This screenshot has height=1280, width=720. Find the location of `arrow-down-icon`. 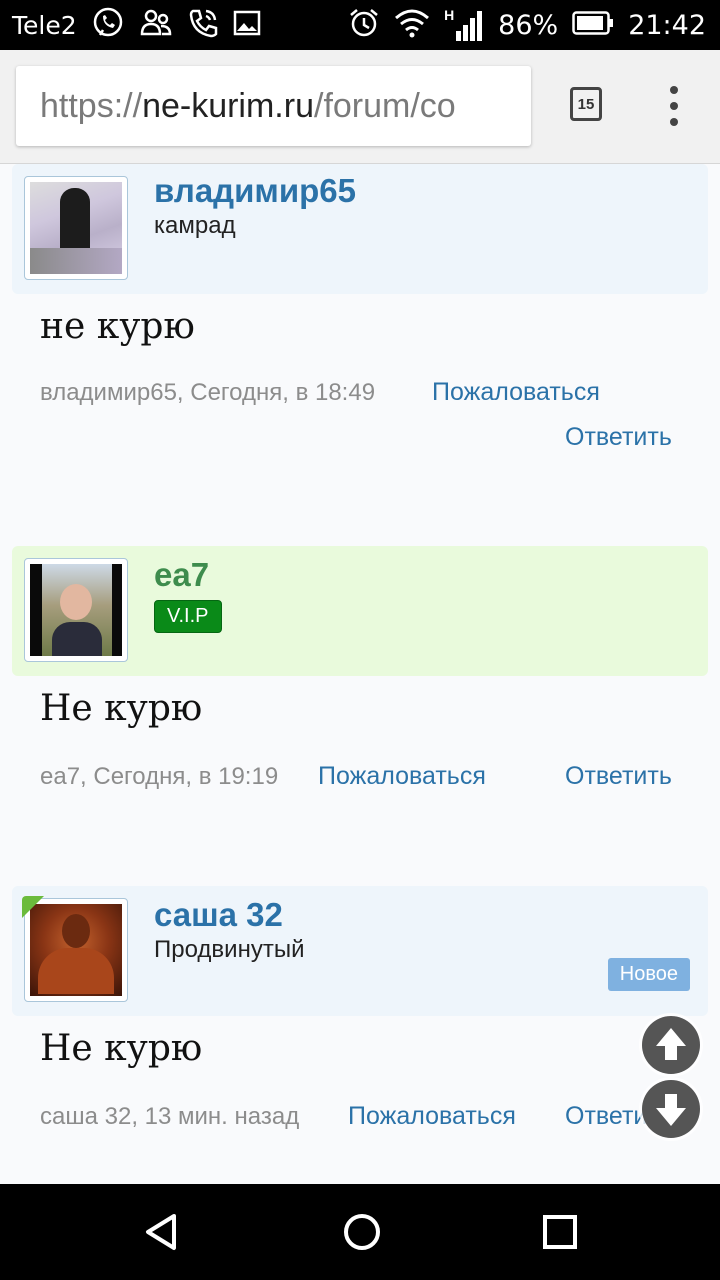

arrow-down-icon is located at coordinates (671, 1110).